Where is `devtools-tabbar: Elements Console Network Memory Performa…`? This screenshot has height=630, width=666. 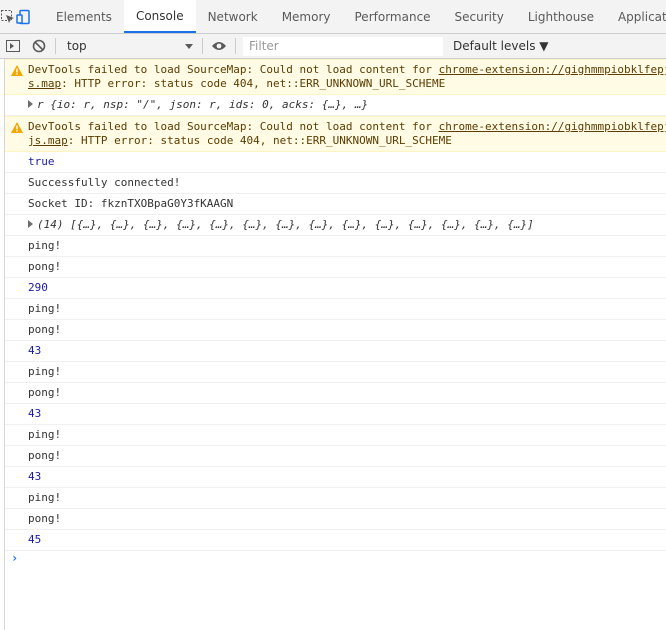 devtools-tabbar: Elements Console Network Memory Performa… is located at coordinates (333, 17).